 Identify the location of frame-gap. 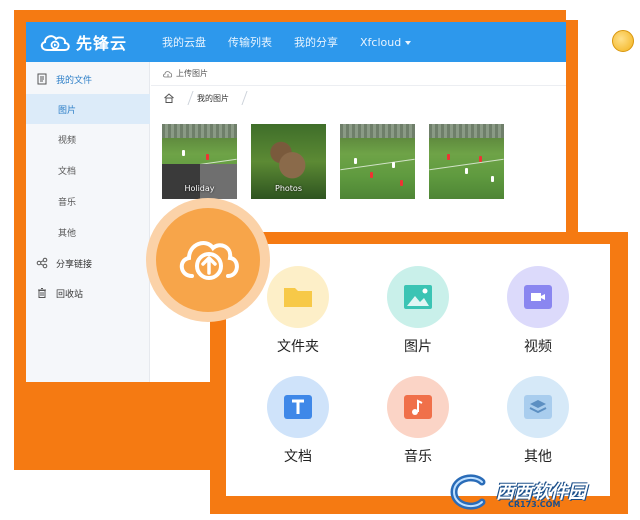
(572, 15).